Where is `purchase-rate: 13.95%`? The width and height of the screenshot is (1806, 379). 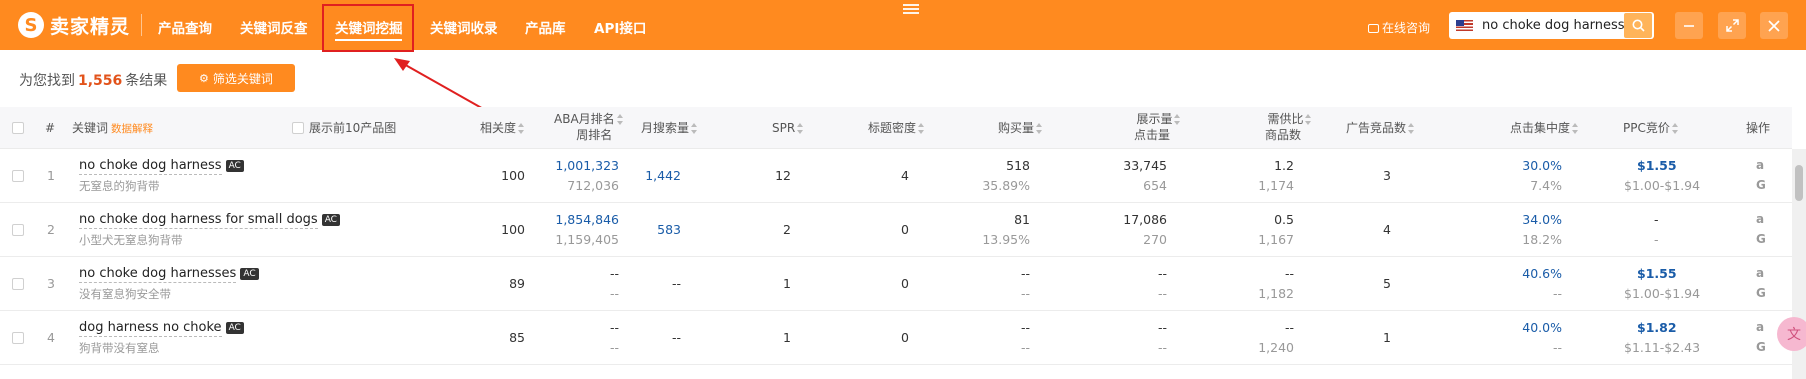 purchase-rate: 13.95% is located at coordinates (1006, 239).